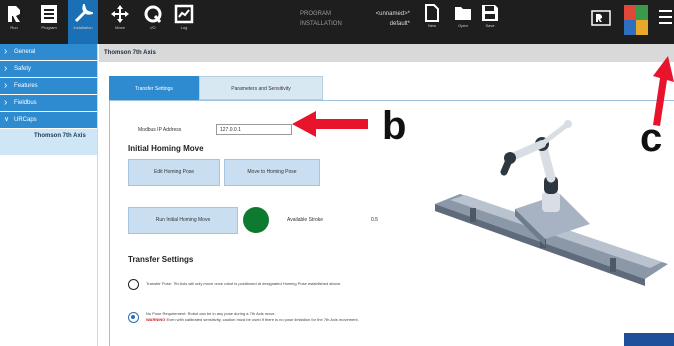 This screenshot has height=346, width=674. I want to click on homing-status-indicator, so click(256, 220).